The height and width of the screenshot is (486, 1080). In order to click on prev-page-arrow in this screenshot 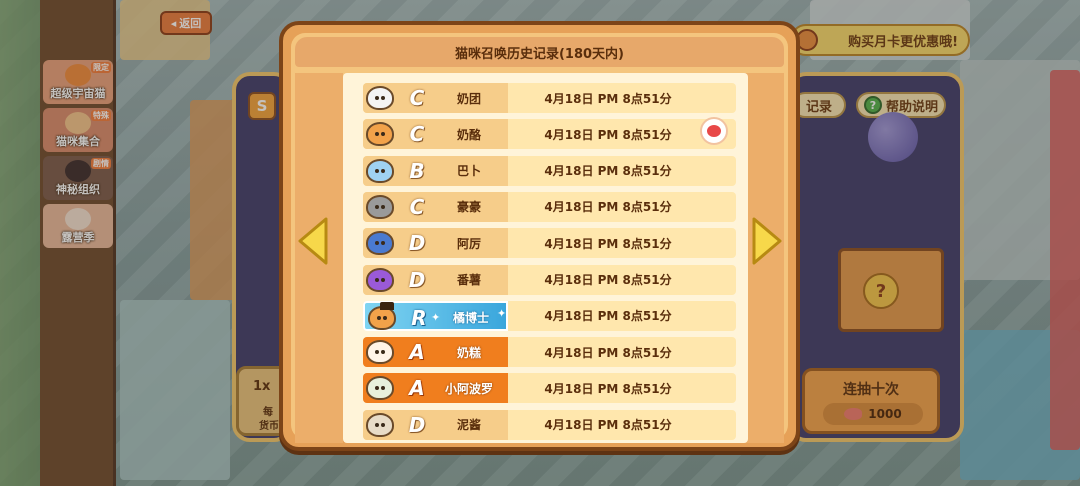, I will do `click(313, 241)`.